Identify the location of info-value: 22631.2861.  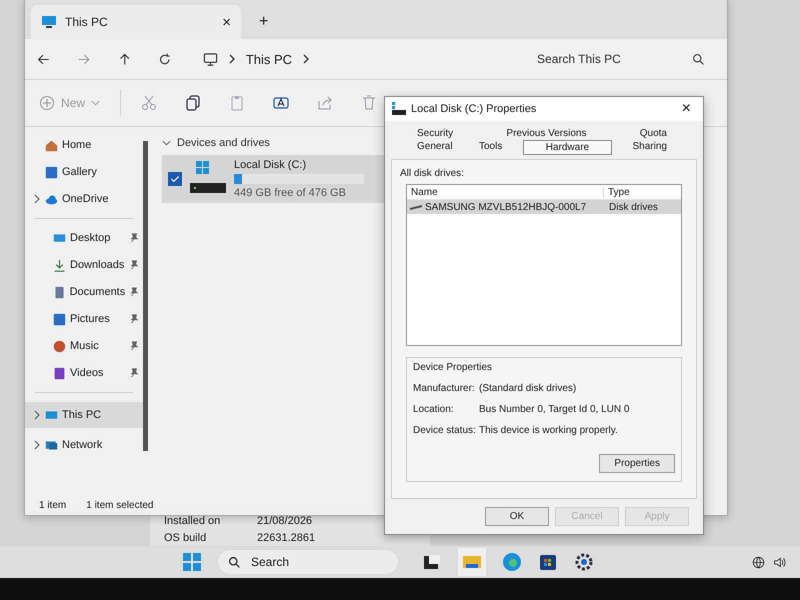
(286, 538).